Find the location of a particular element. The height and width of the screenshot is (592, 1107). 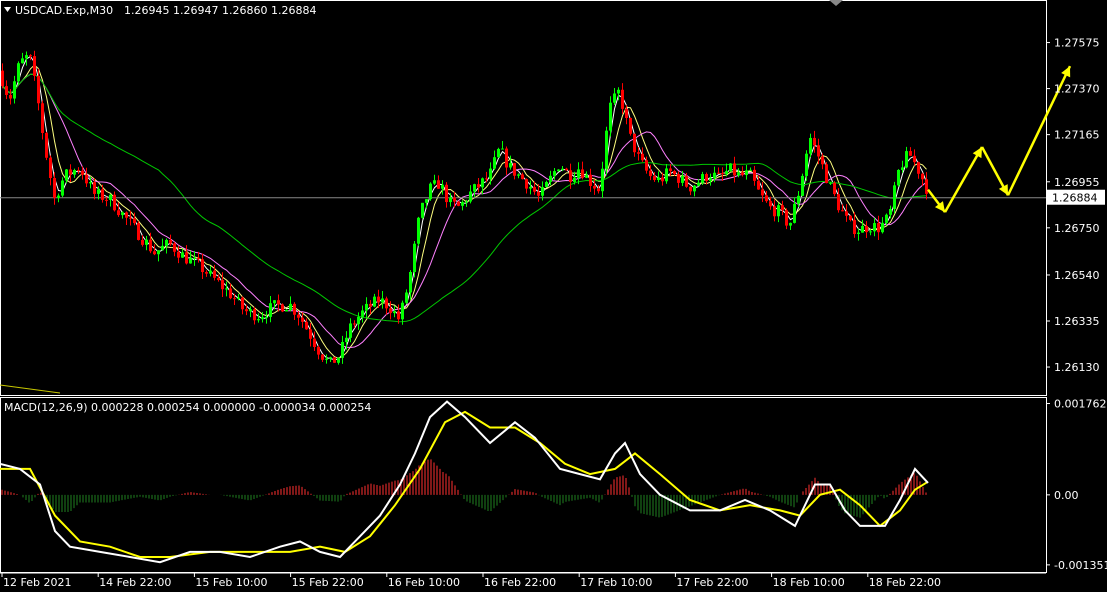

time-tick-label: 15 Feb 10:00 is located at coordinates (231, 582).